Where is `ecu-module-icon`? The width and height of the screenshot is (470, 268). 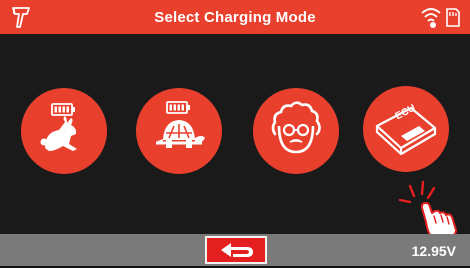
ecu-module-icon is located at coordinates (406, 131).